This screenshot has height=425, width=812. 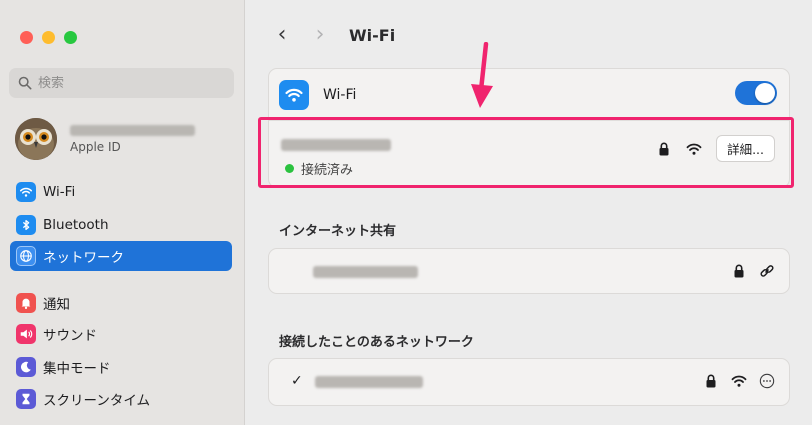 I want to click on globe-icon, so click(x=26, y=256).